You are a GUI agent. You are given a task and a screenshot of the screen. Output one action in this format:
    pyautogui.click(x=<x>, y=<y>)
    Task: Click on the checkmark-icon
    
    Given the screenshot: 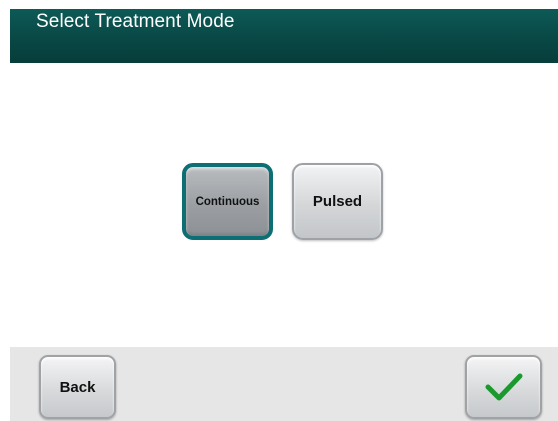 What is the action you would take?
    pyautogui.click(x=503, y=387)
    